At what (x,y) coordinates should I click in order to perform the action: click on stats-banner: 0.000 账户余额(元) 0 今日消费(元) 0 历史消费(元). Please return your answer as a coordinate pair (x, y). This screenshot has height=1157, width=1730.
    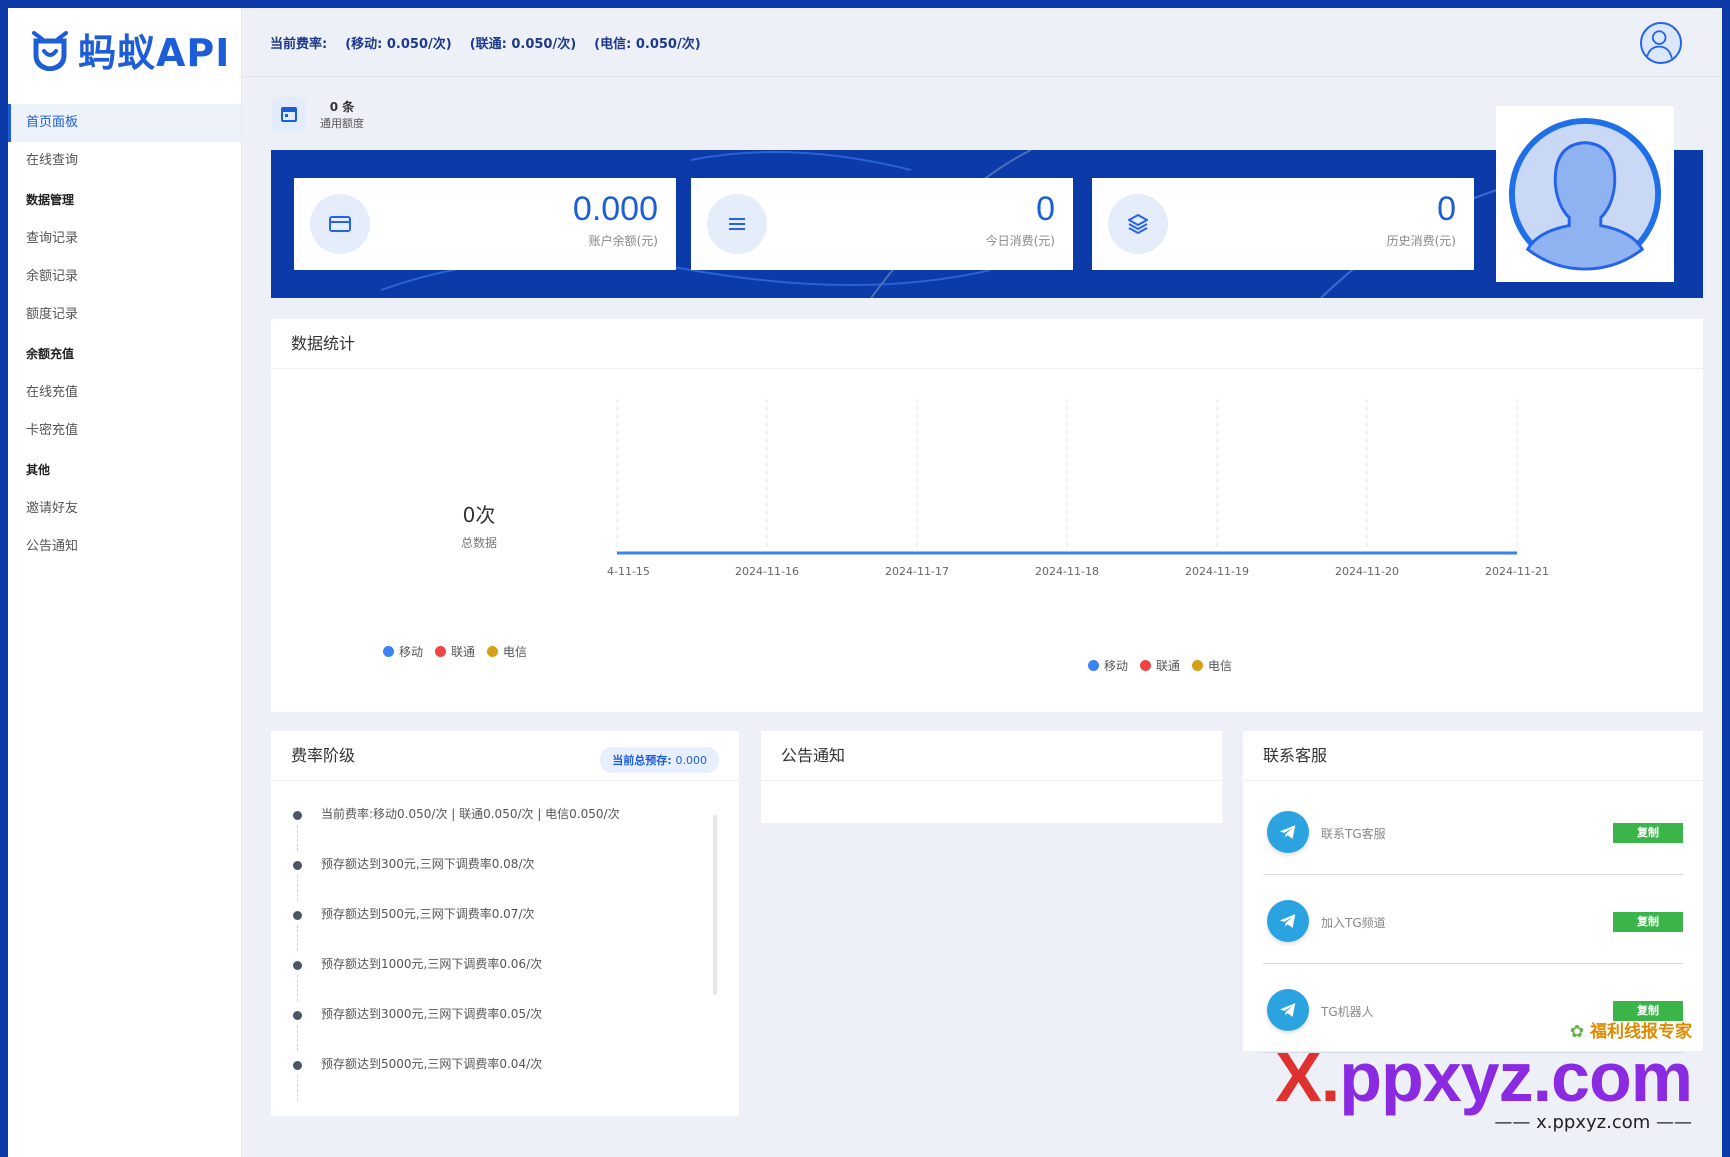
    Looking at the image, I should click on (987, 224).